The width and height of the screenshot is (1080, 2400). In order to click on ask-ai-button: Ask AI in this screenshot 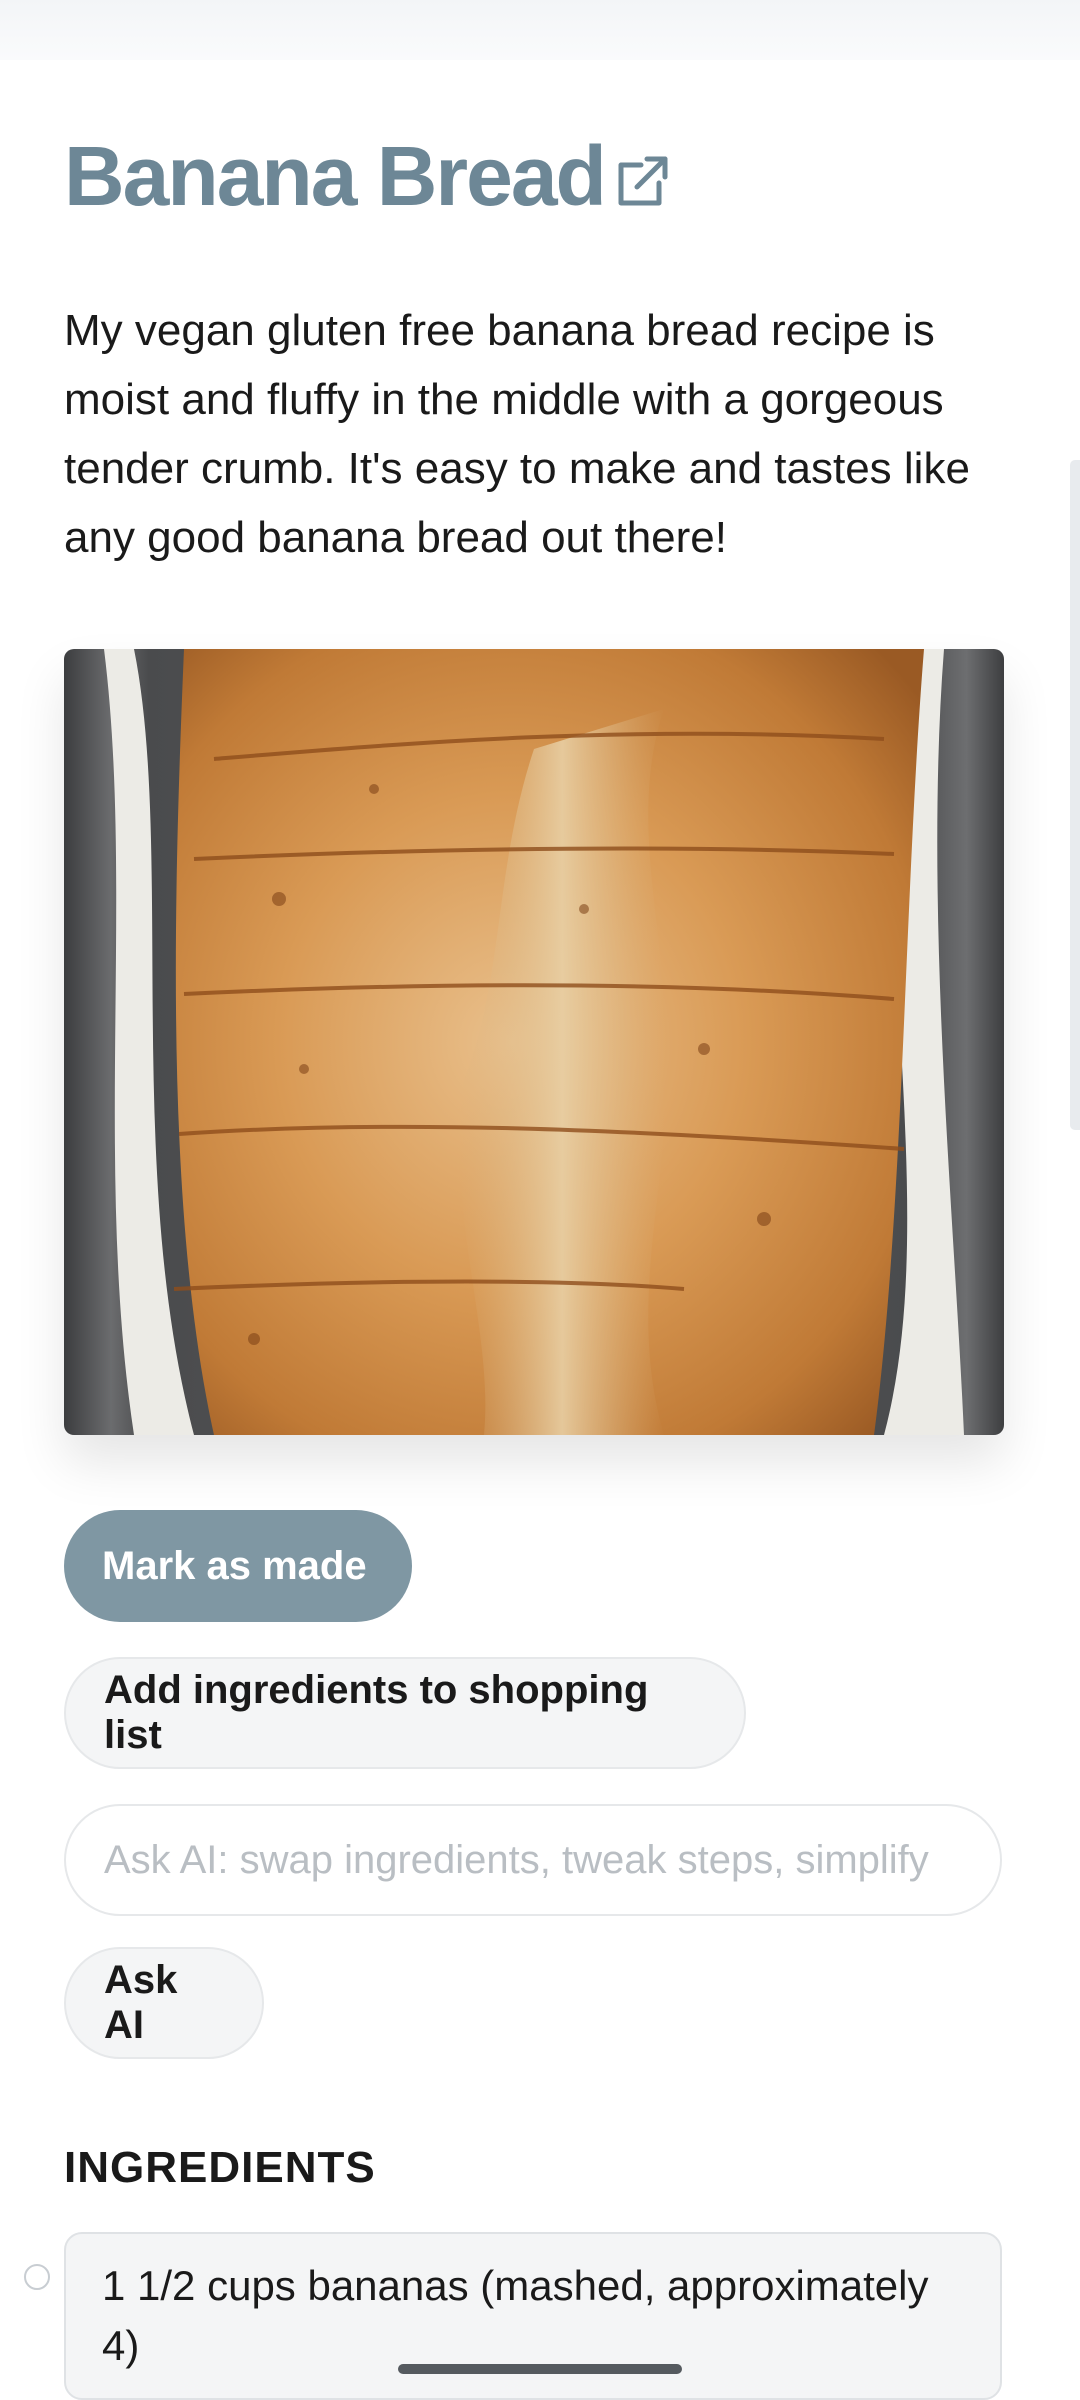, I will do `click(164, 2003)`.